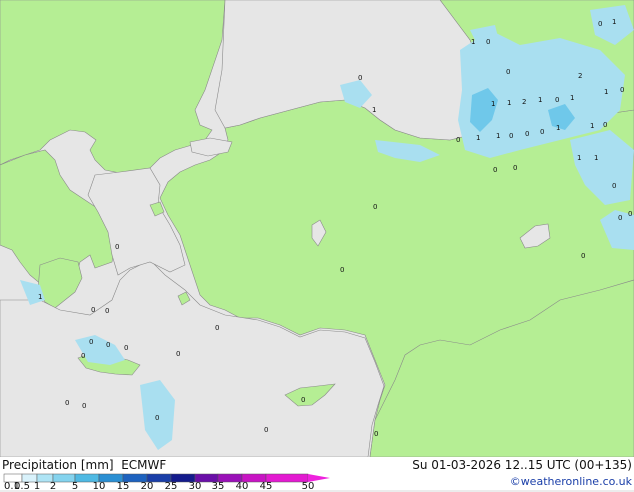 This screenshot has width=634, height=492. What do you see at coordinates (147, 486) in the screenshot?
I see `legend-tick-label: 20` at bounding box center [147, 486].